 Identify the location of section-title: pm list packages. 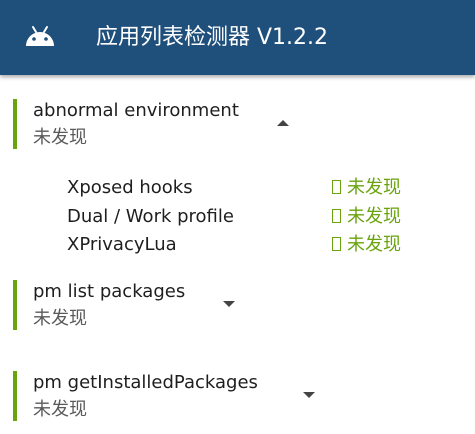
(109, 291).